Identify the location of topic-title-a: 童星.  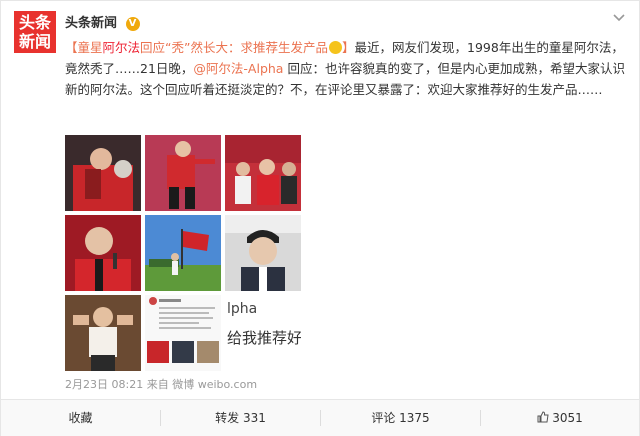
(90, 47).